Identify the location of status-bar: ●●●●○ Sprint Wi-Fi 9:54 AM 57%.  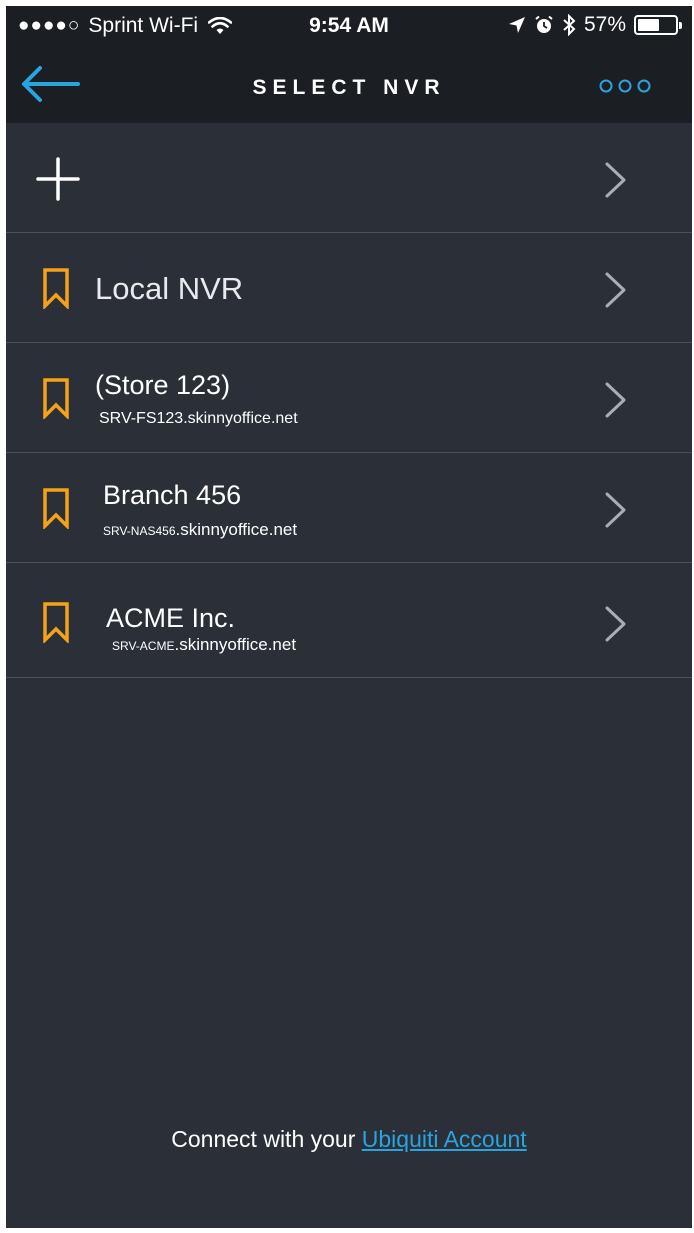
(349, 26).